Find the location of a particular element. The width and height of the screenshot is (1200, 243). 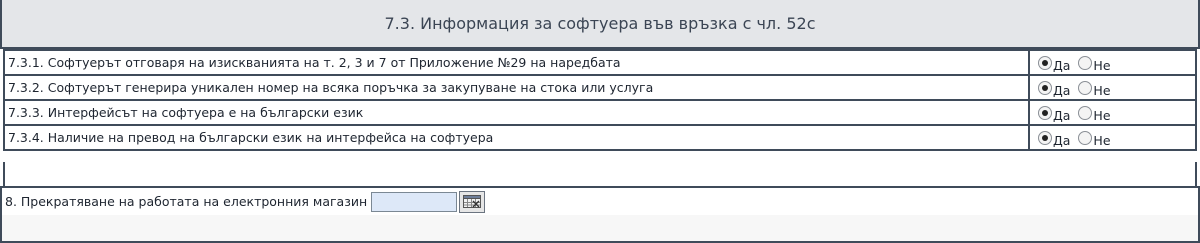

calendar-icon is located at coordinates (472, 201).